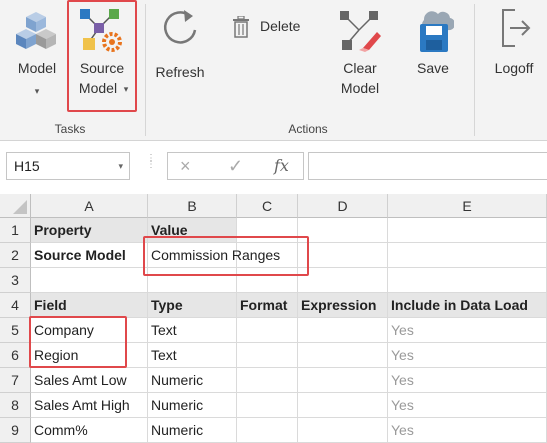 The image size is (547, 443). I want to click on cell-b4: Type, so click(192, 305).